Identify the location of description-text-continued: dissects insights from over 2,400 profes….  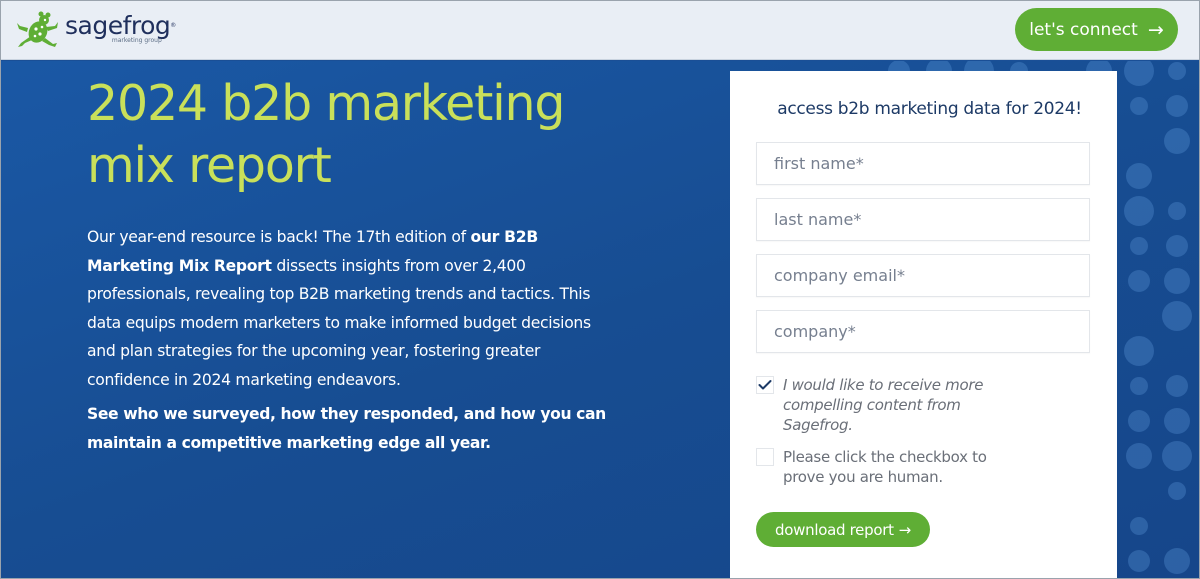
(339, 322).